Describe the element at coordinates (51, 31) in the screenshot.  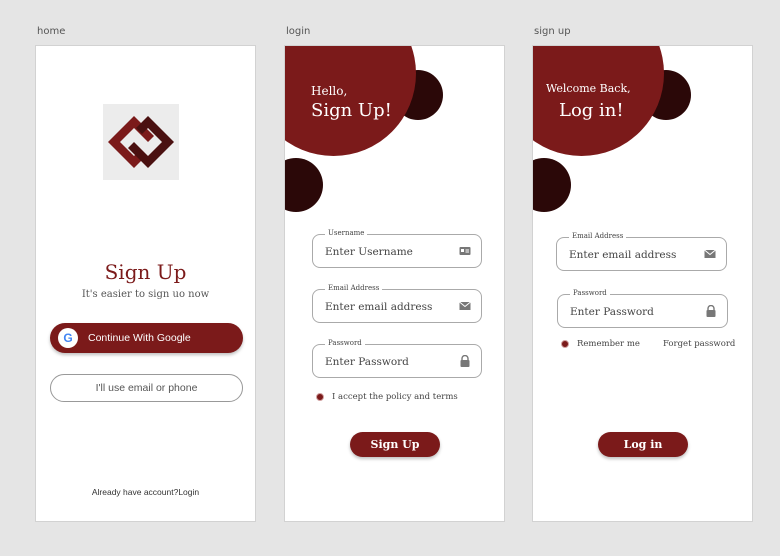
I see `artboard-label-home: home` at that location.